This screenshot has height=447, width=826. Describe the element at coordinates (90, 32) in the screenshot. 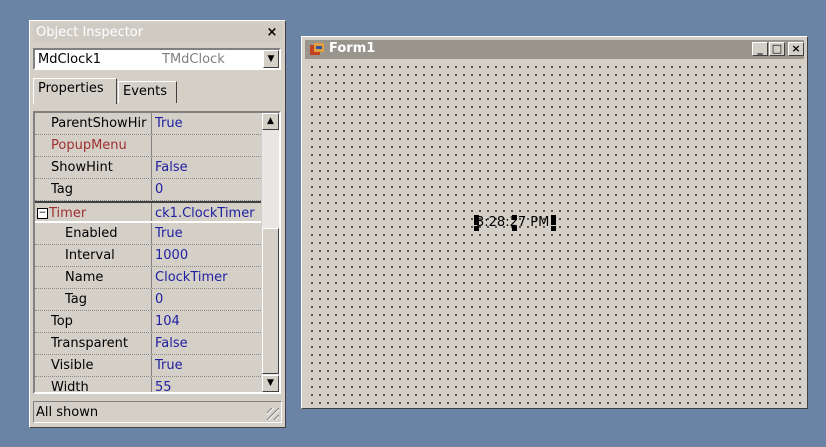

I see `object-inspector-title: Object Inspector` at that location.